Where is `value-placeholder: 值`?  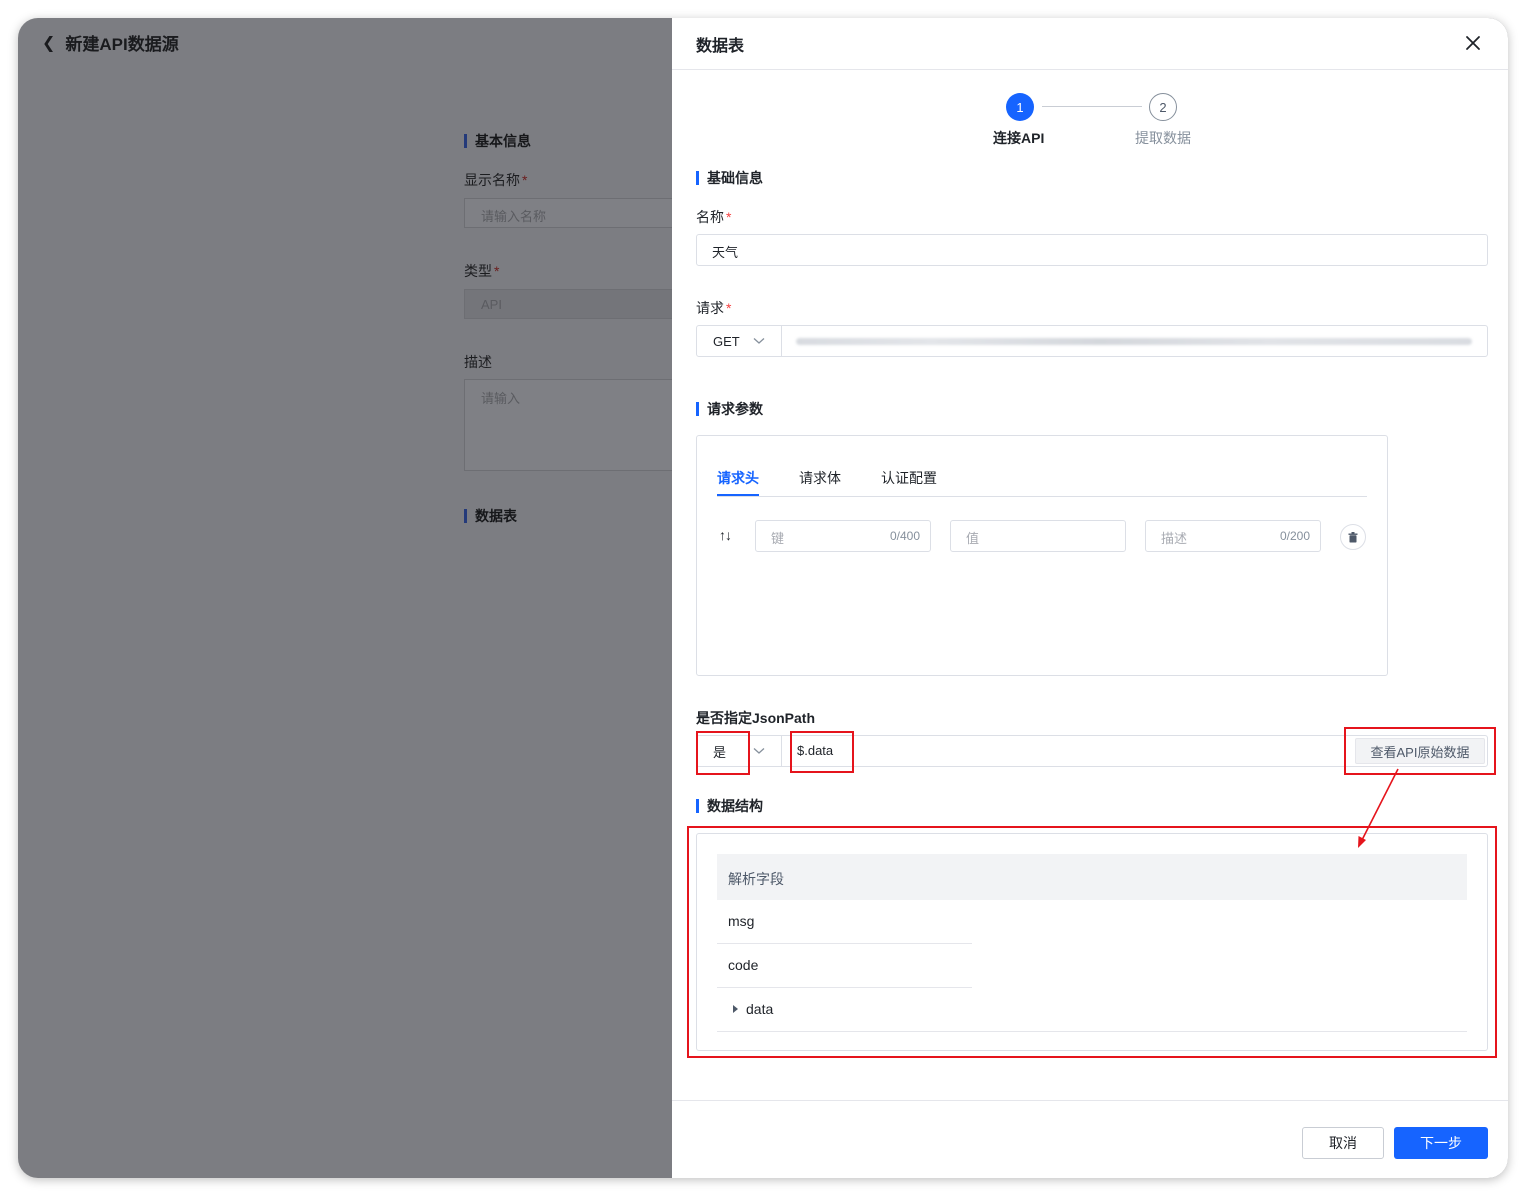 value-placeholder: 值 is located at coordinates (973, 538).